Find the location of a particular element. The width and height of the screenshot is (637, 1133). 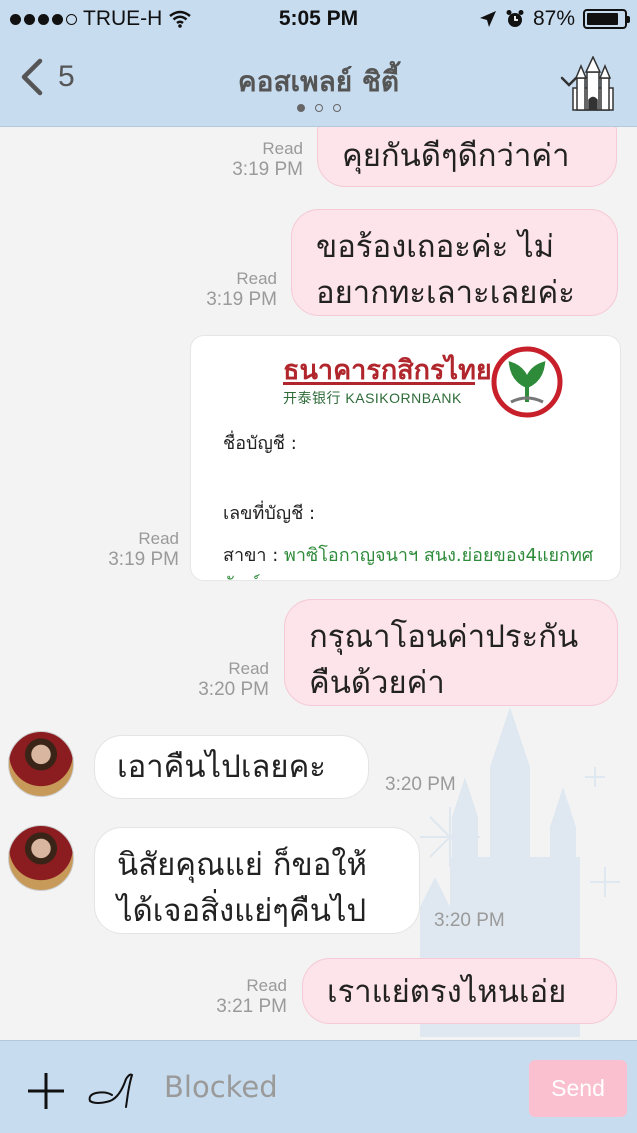

message-bubble-outgoing: เราแย่ตรงไหนเอ่ย is located at coordinates (459, 991).